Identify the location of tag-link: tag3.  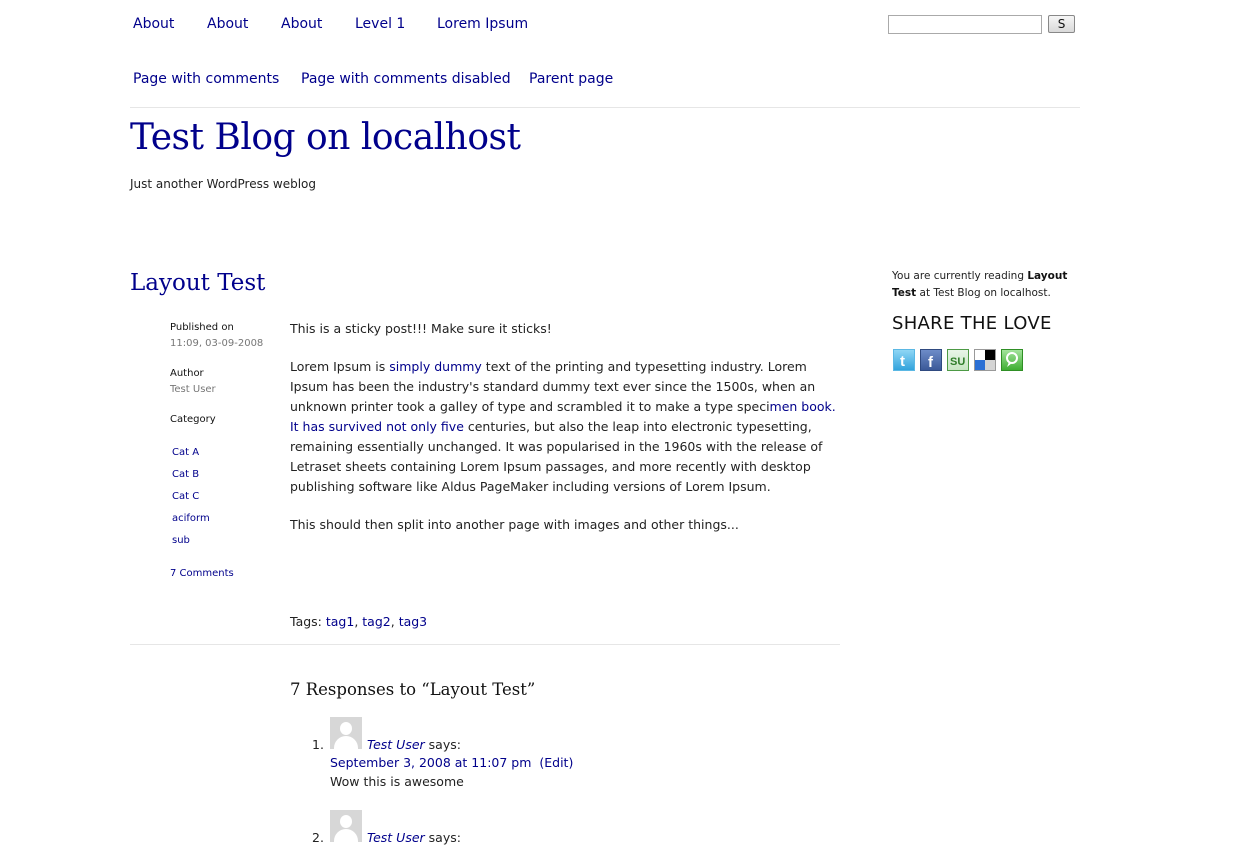
(413, 621).